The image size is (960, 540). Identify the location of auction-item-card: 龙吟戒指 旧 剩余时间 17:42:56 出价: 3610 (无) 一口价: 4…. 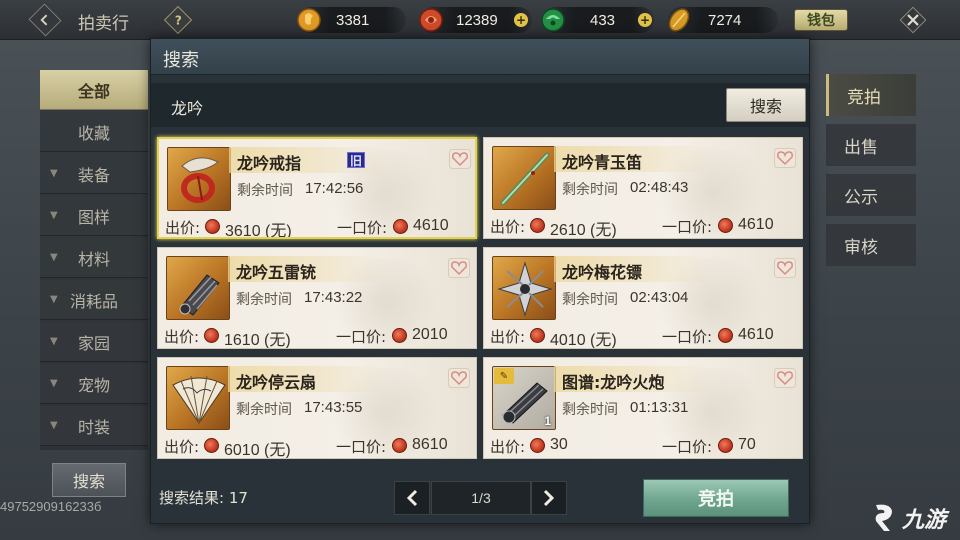
(317, 188).